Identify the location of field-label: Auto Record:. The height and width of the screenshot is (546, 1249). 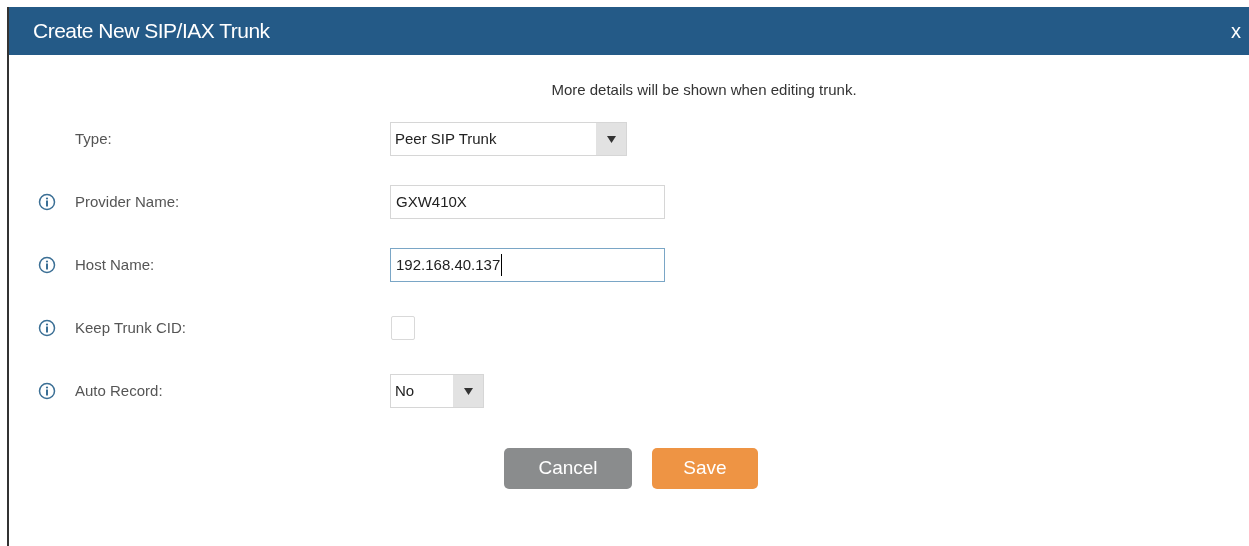
(119, 390).